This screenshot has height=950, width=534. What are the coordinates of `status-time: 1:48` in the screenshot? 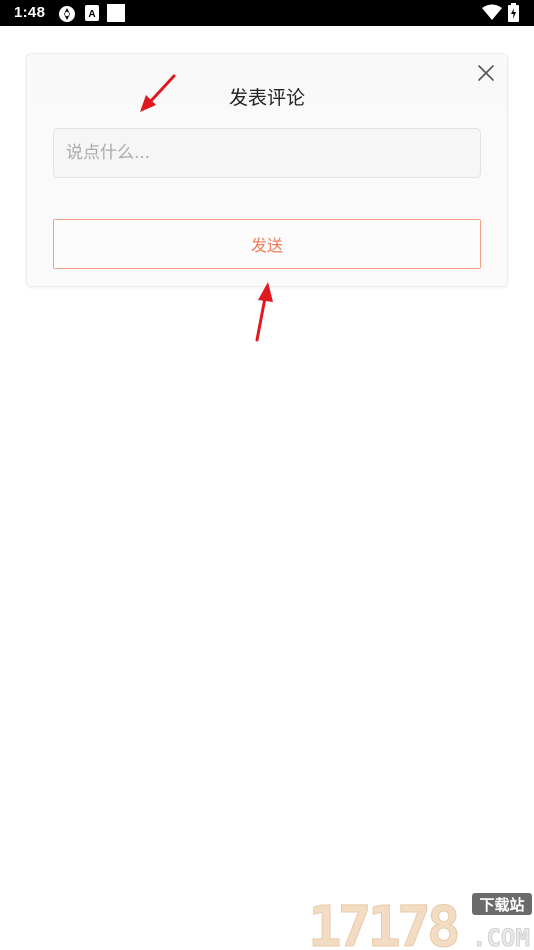 It's located at (30, 12).